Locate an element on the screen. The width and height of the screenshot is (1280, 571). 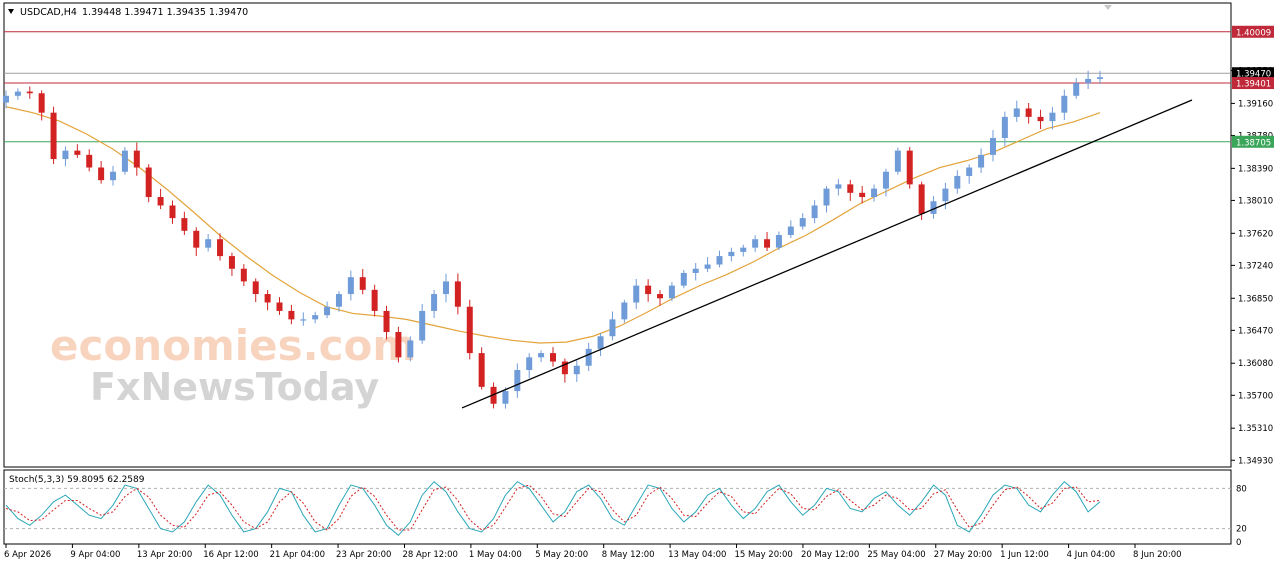
stoch-y-tick-label: 80 is located at coordinates (1241, 489).